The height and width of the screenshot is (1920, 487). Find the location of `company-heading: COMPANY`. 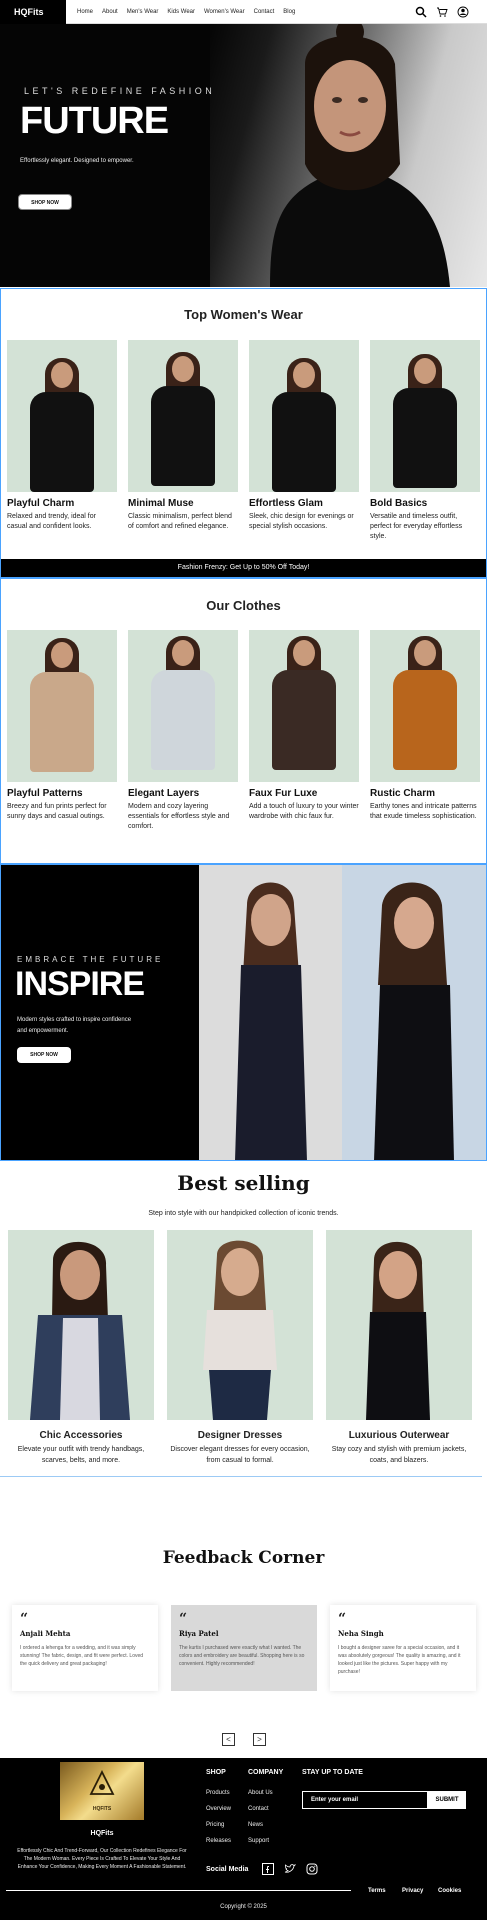

company-heading: COMPANY is located at coordinates (266, 1772).